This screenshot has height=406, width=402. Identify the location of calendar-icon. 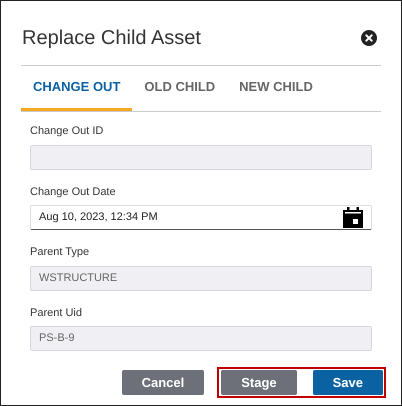
(353, 217).